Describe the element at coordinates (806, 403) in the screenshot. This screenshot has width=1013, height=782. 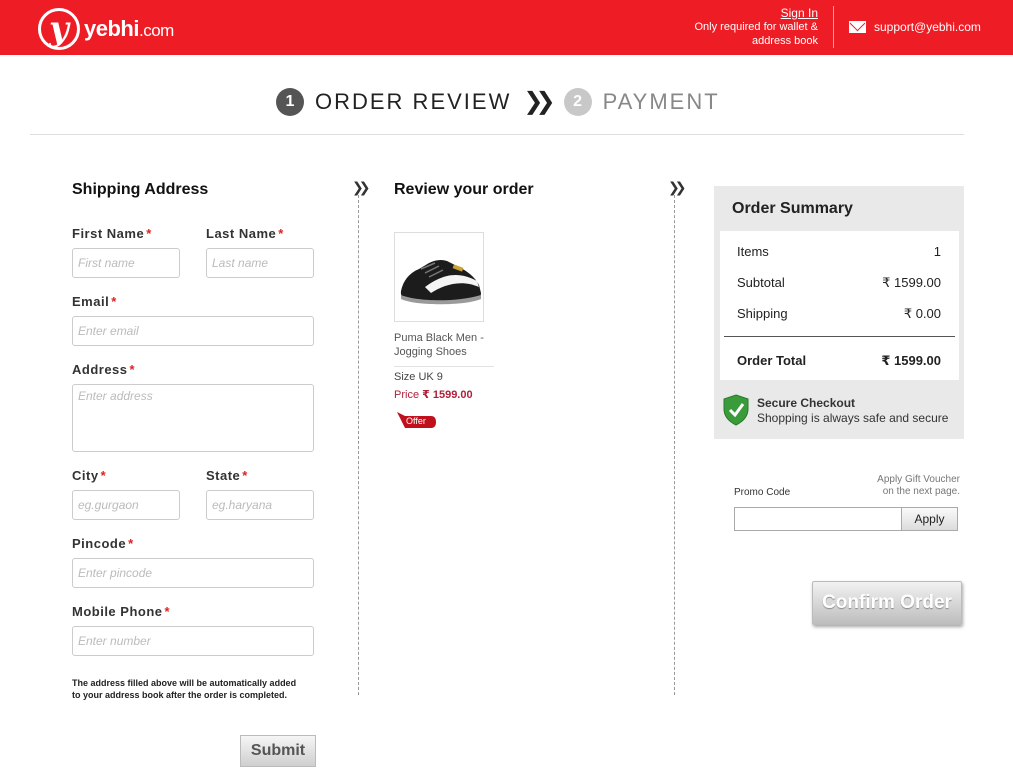
I see `secure-checkout-title: Secure Checkout` at that location.